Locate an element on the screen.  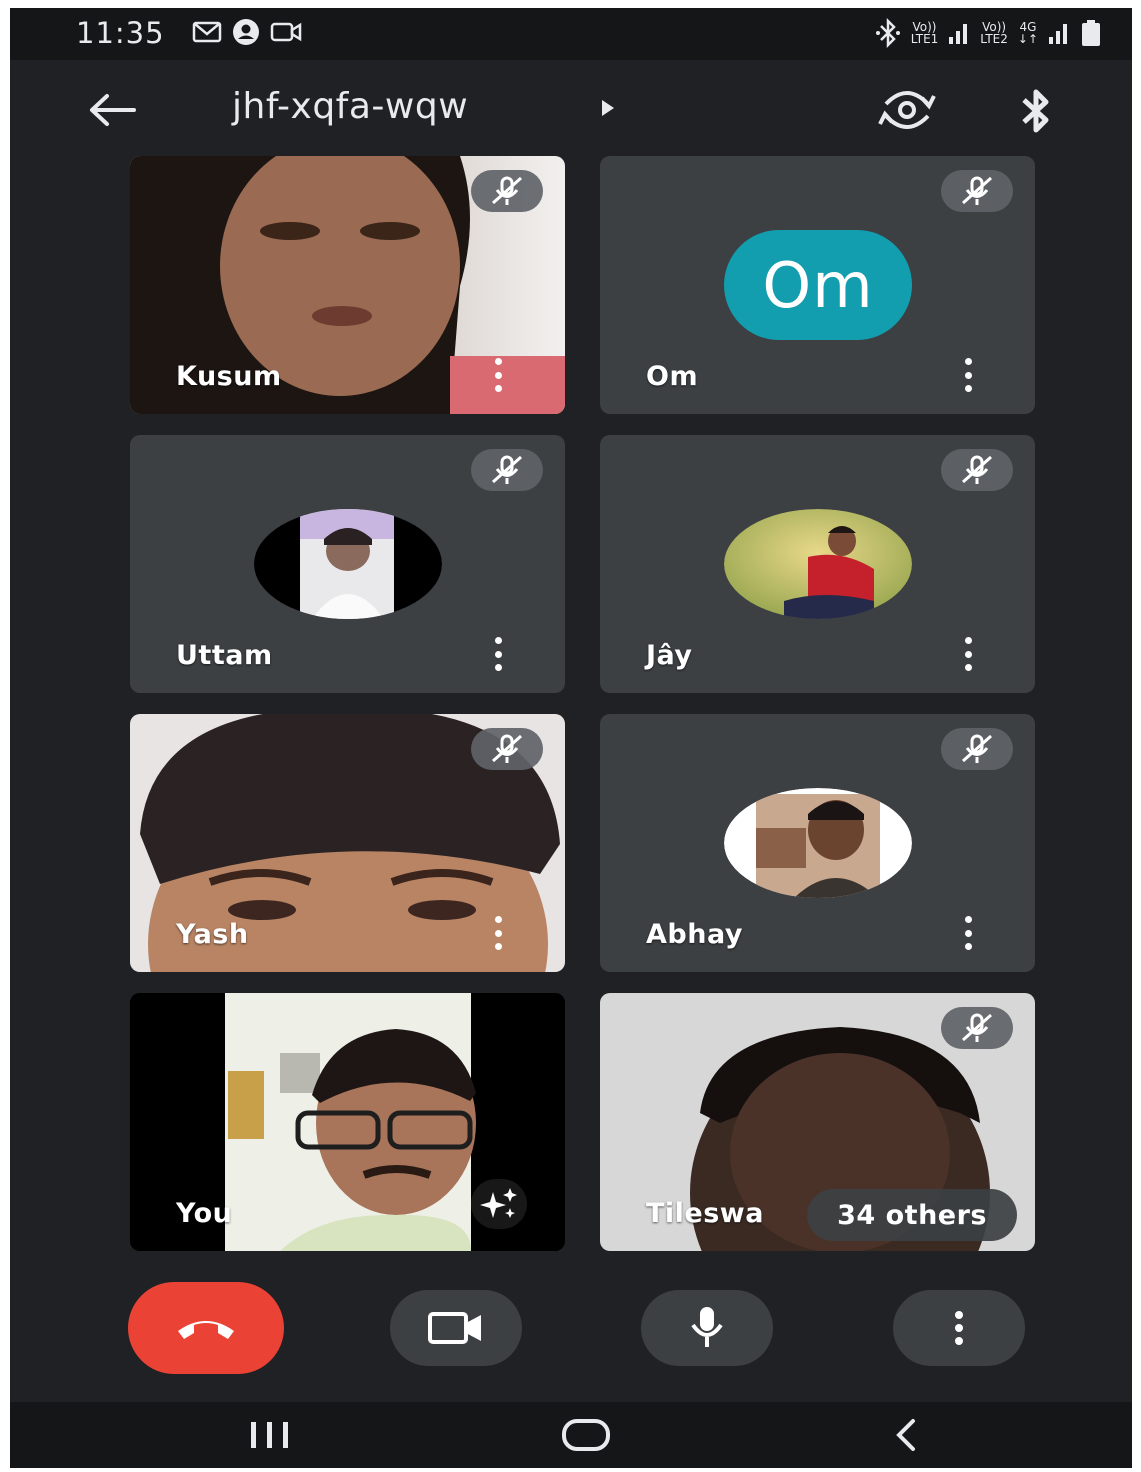
system-nav-bar is located at coordinates (571, 1435).